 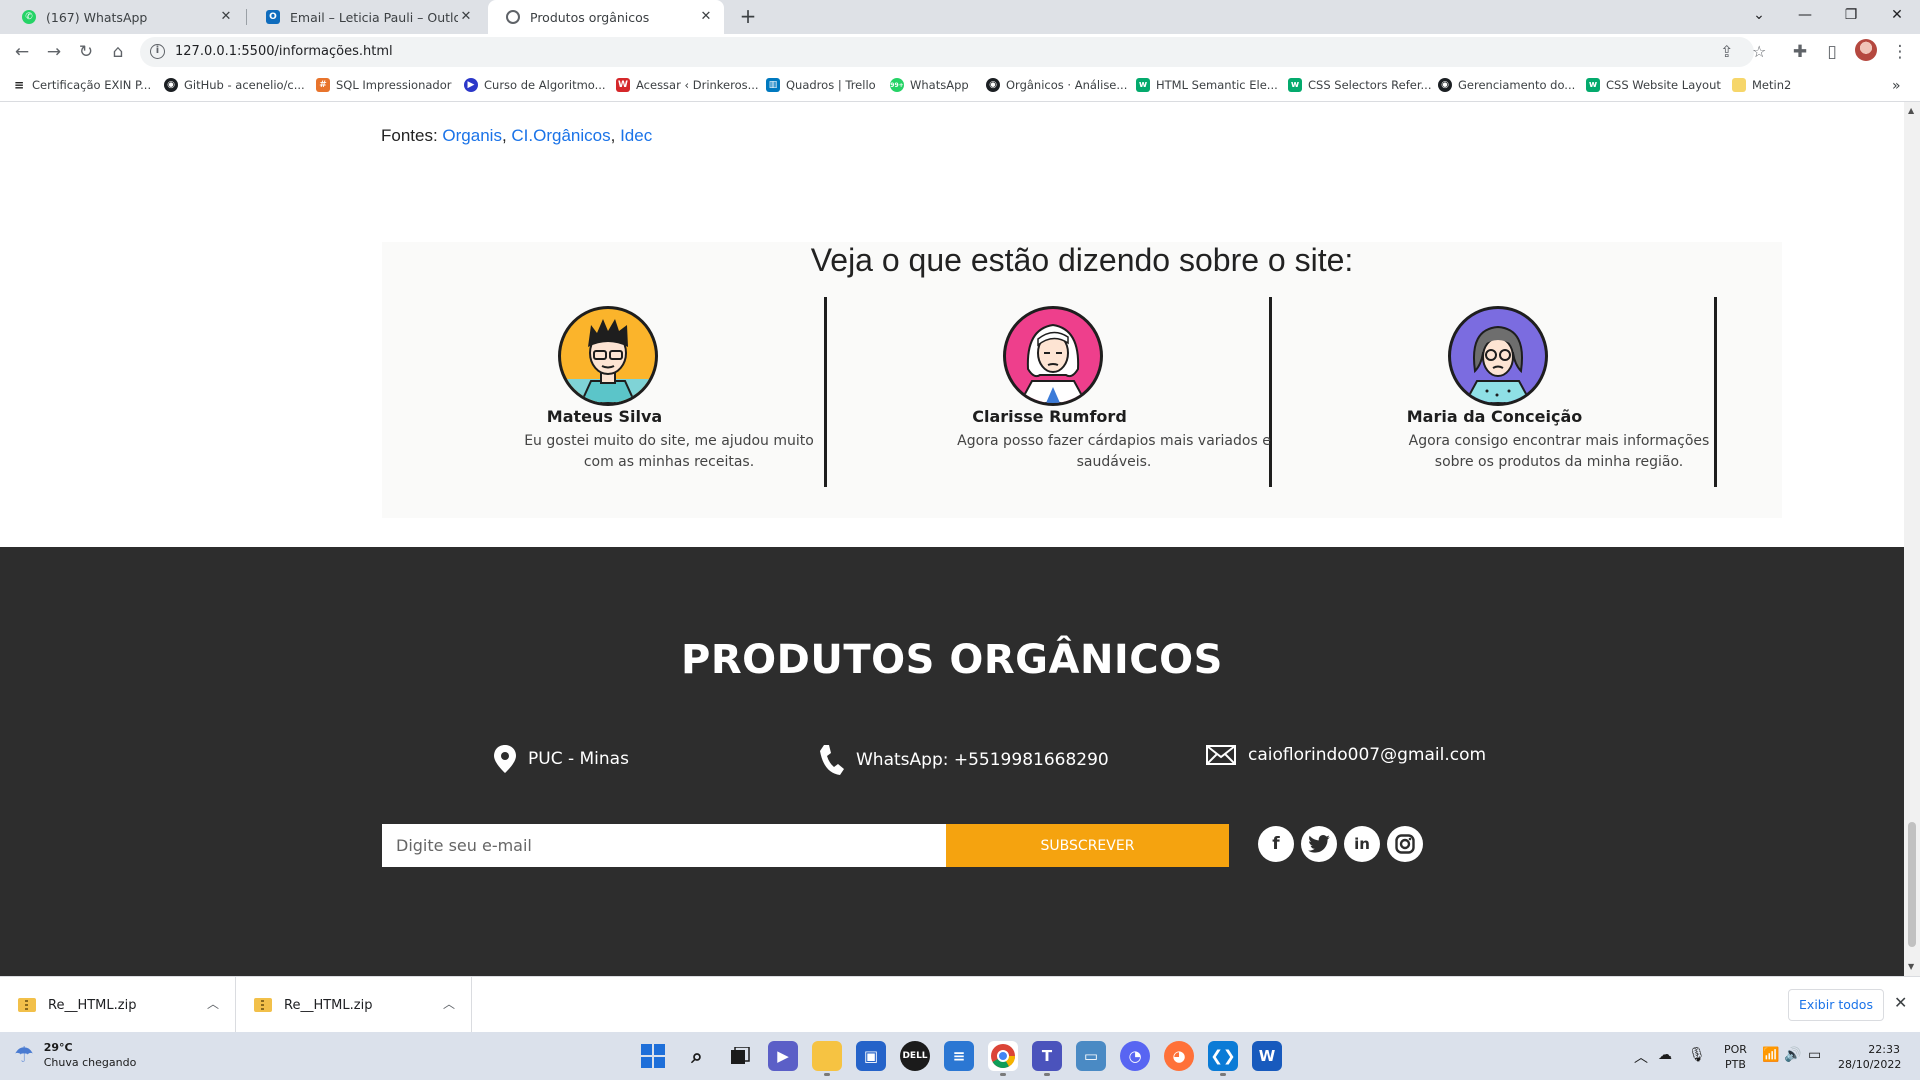 I want to click on bookmark-label: WhatsApp, so click(x=939, y=85).